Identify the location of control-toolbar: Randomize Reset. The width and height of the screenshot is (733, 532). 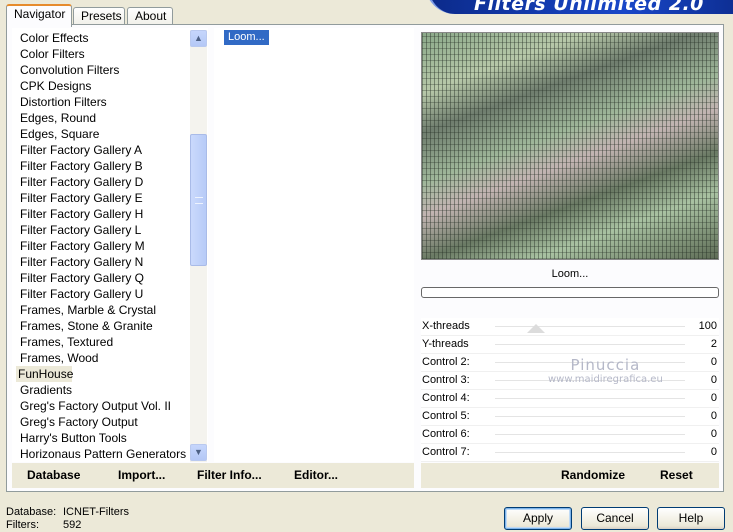
(570, 475).